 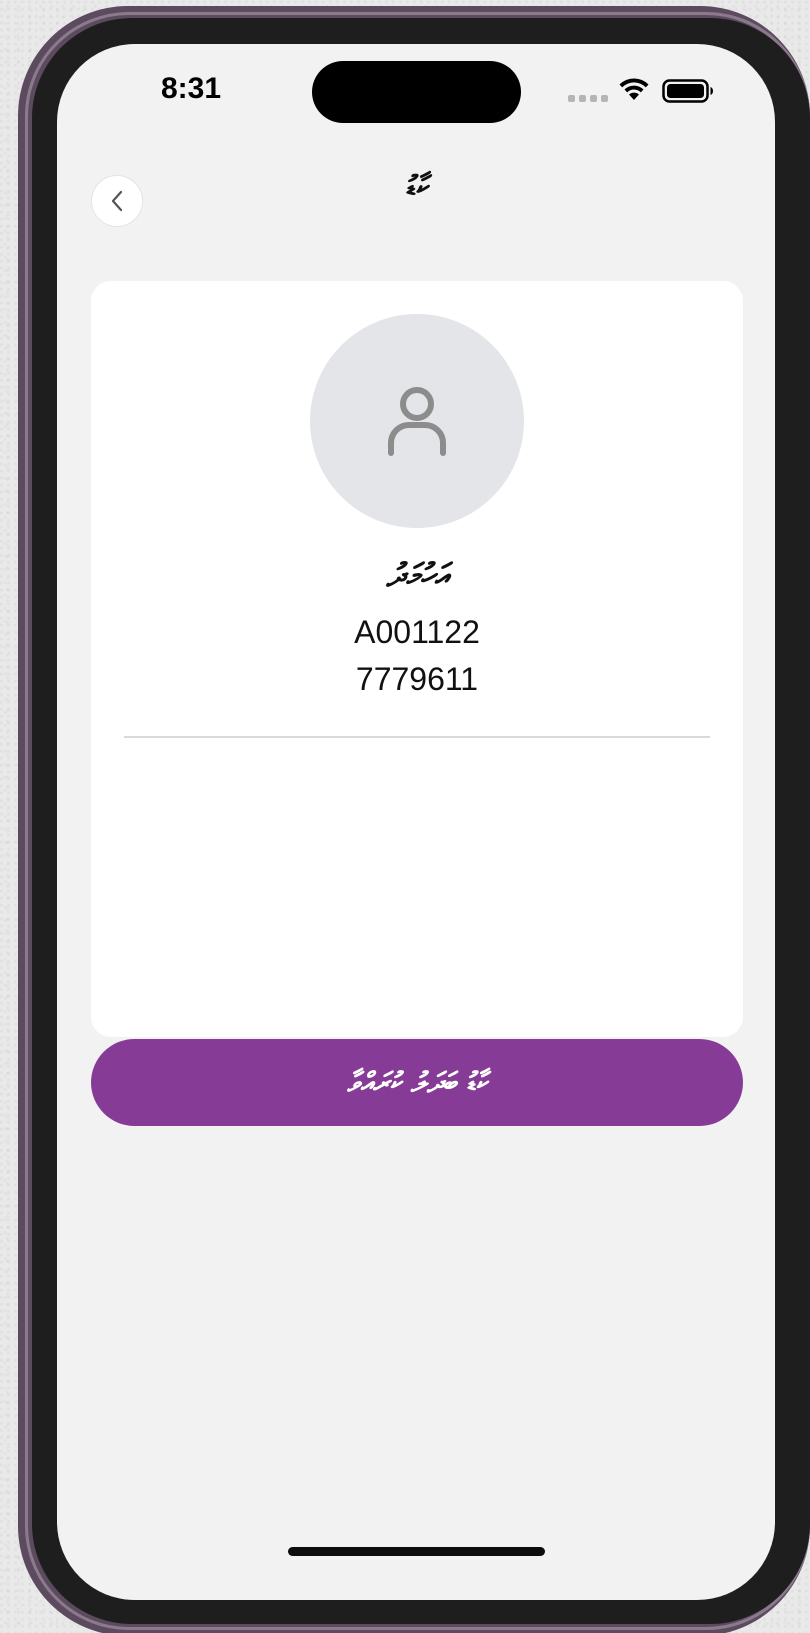 I want to click on chevron-left-icon, so click(x=117, y=201).